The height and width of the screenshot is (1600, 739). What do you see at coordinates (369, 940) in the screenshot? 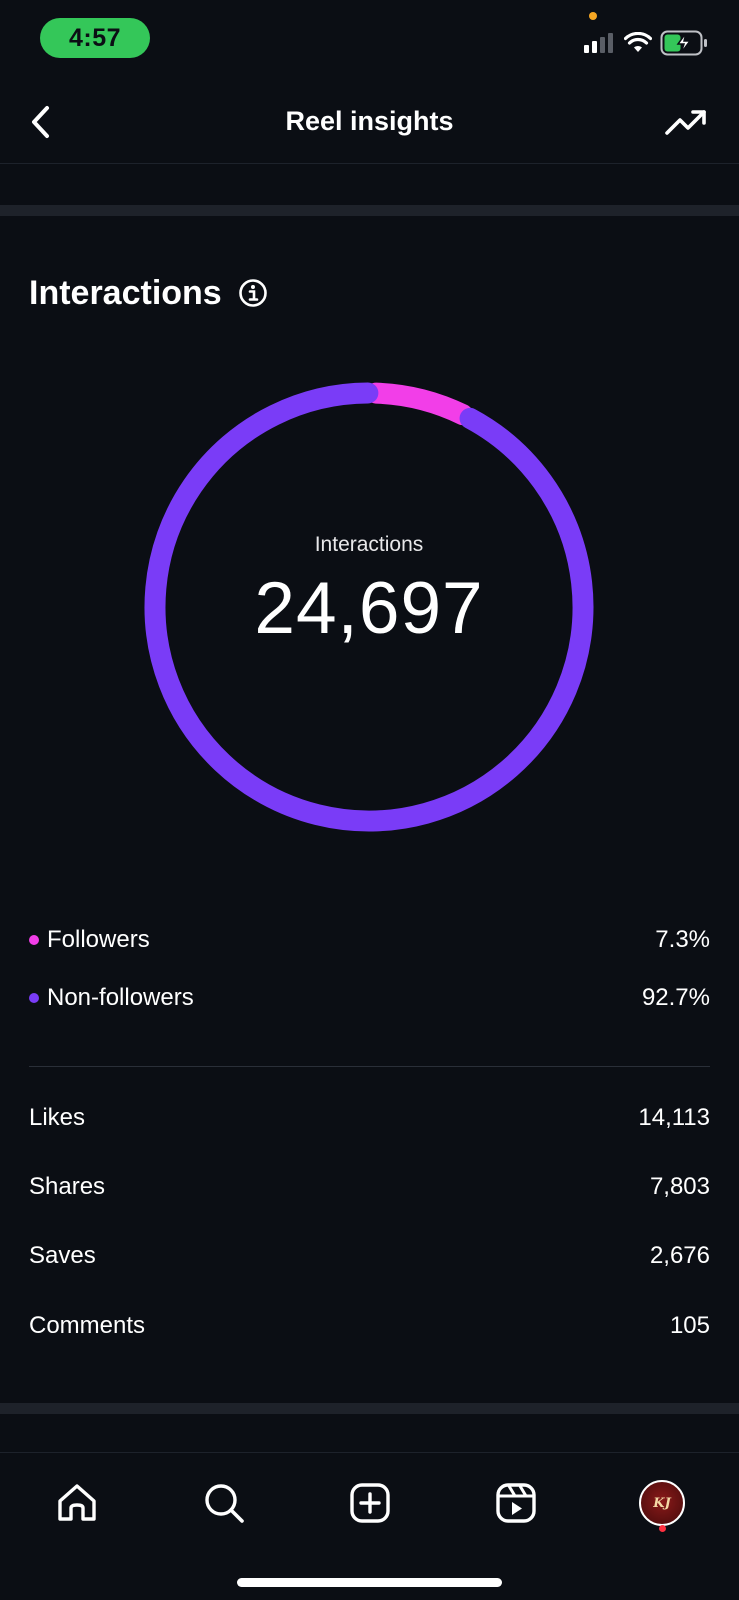
I see `legend-row-followers: Followers 7.3%` at bounding box center [369, 940].